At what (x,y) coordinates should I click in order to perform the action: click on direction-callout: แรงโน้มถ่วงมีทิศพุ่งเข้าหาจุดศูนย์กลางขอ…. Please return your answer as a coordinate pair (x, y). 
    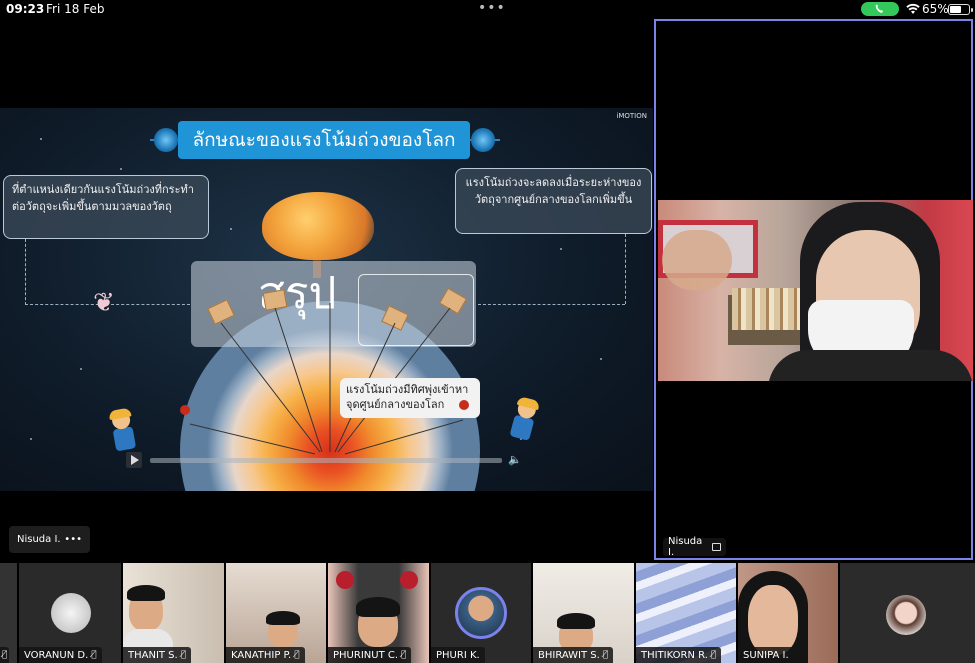
    Looking at the image, I should click on (410, 398).